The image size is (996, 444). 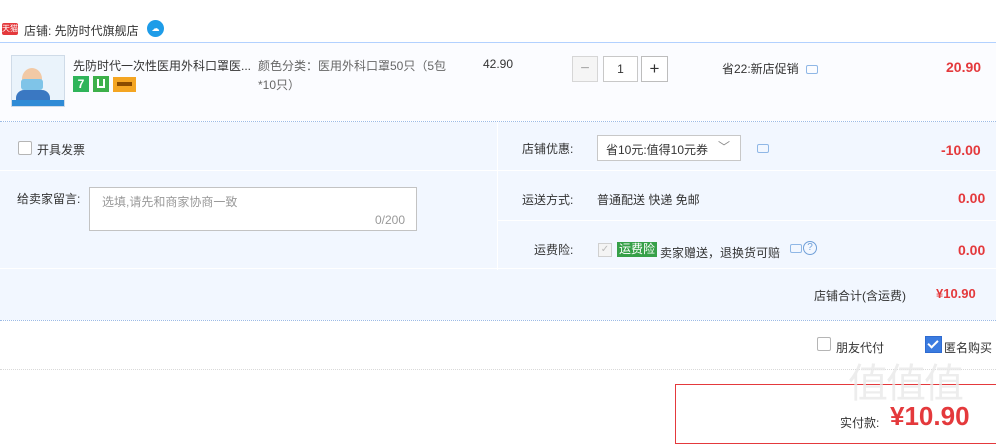 I want to click on friend-pay-checkbox, so click(x=824, y=344).